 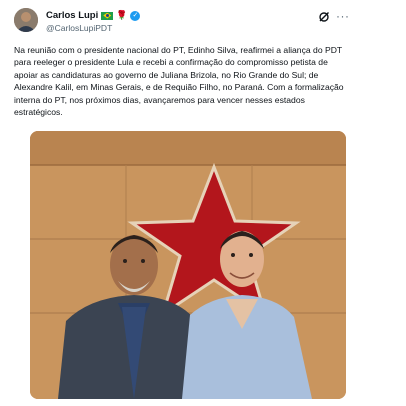 What do you see at coordinates (79, 28) in the screenshot?
I see `author-handle: @CarlosLupiPDT` at bounding box center [79, 28].